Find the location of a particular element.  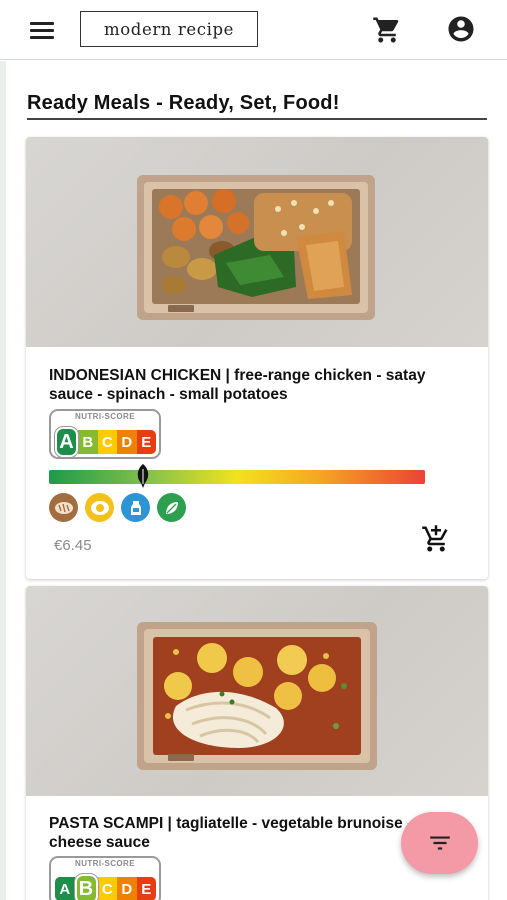

menu-icon is located at coordinates (43, 30).